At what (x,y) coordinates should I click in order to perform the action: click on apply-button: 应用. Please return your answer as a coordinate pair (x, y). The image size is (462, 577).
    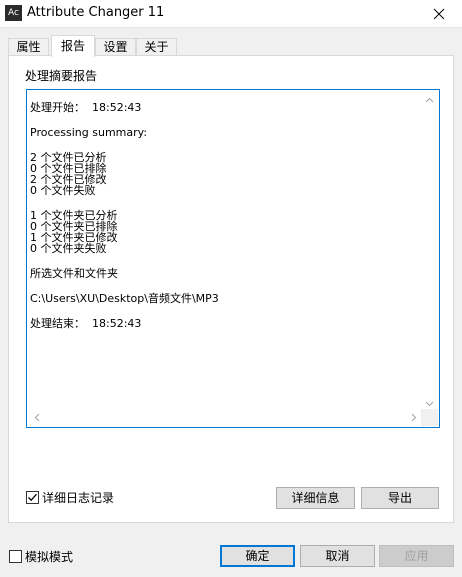
    Looking at the image, I should click on (416, 556).